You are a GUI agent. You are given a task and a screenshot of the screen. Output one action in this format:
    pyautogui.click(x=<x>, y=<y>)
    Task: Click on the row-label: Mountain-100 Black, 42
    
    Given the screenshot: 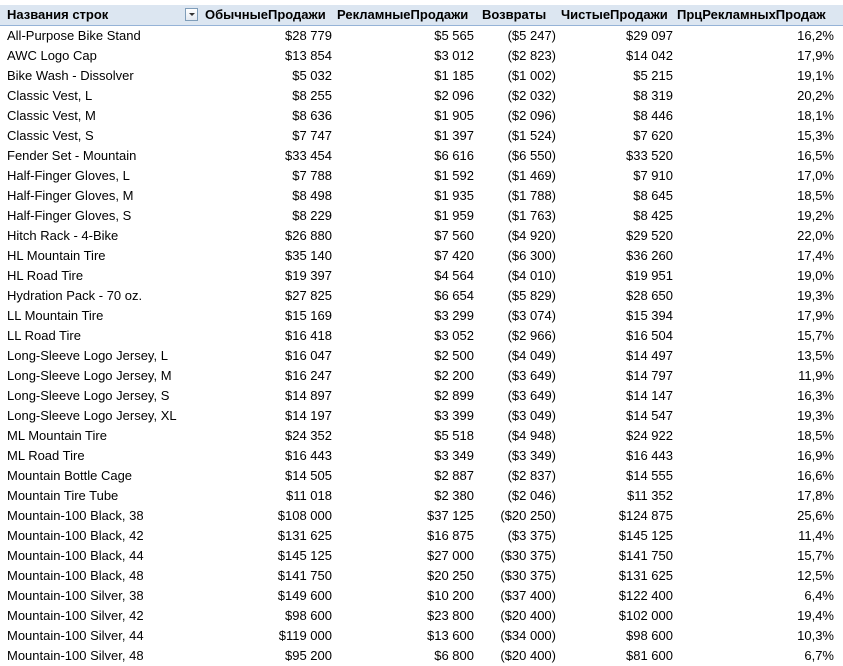 What is the action you would take?
    pyautogui.click(x=102, y=536)
    